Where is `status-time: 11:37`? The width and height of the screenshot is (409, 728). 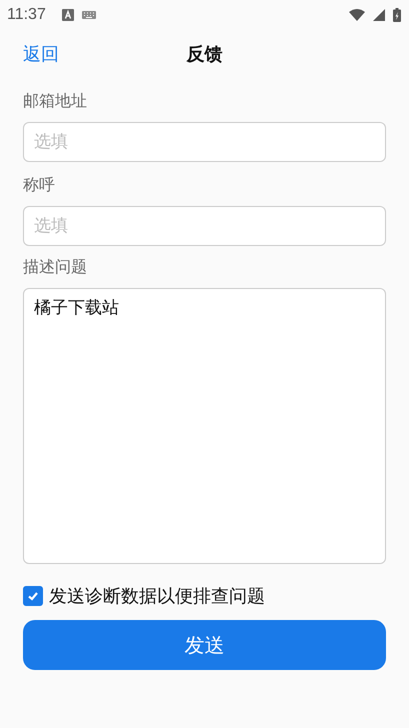 status-time: 11:37 is located at coordinates (26, 15).